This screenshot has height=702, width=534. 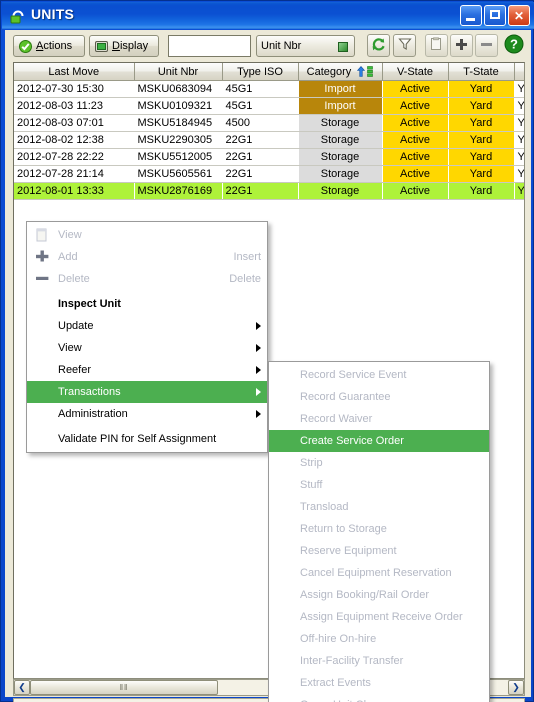 What do you see at coordinates (178, 174) in the screenshot?
I see `cell-unit-nbr: MSKU5605561` at bounding box center [178, 174].